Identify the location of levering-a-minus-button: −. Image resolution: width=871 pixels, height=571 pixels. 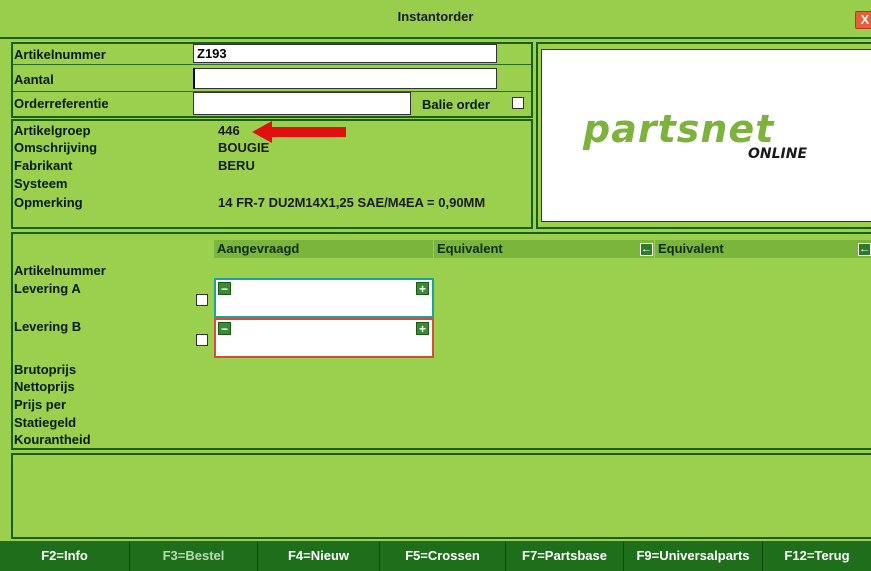
(224, 288).